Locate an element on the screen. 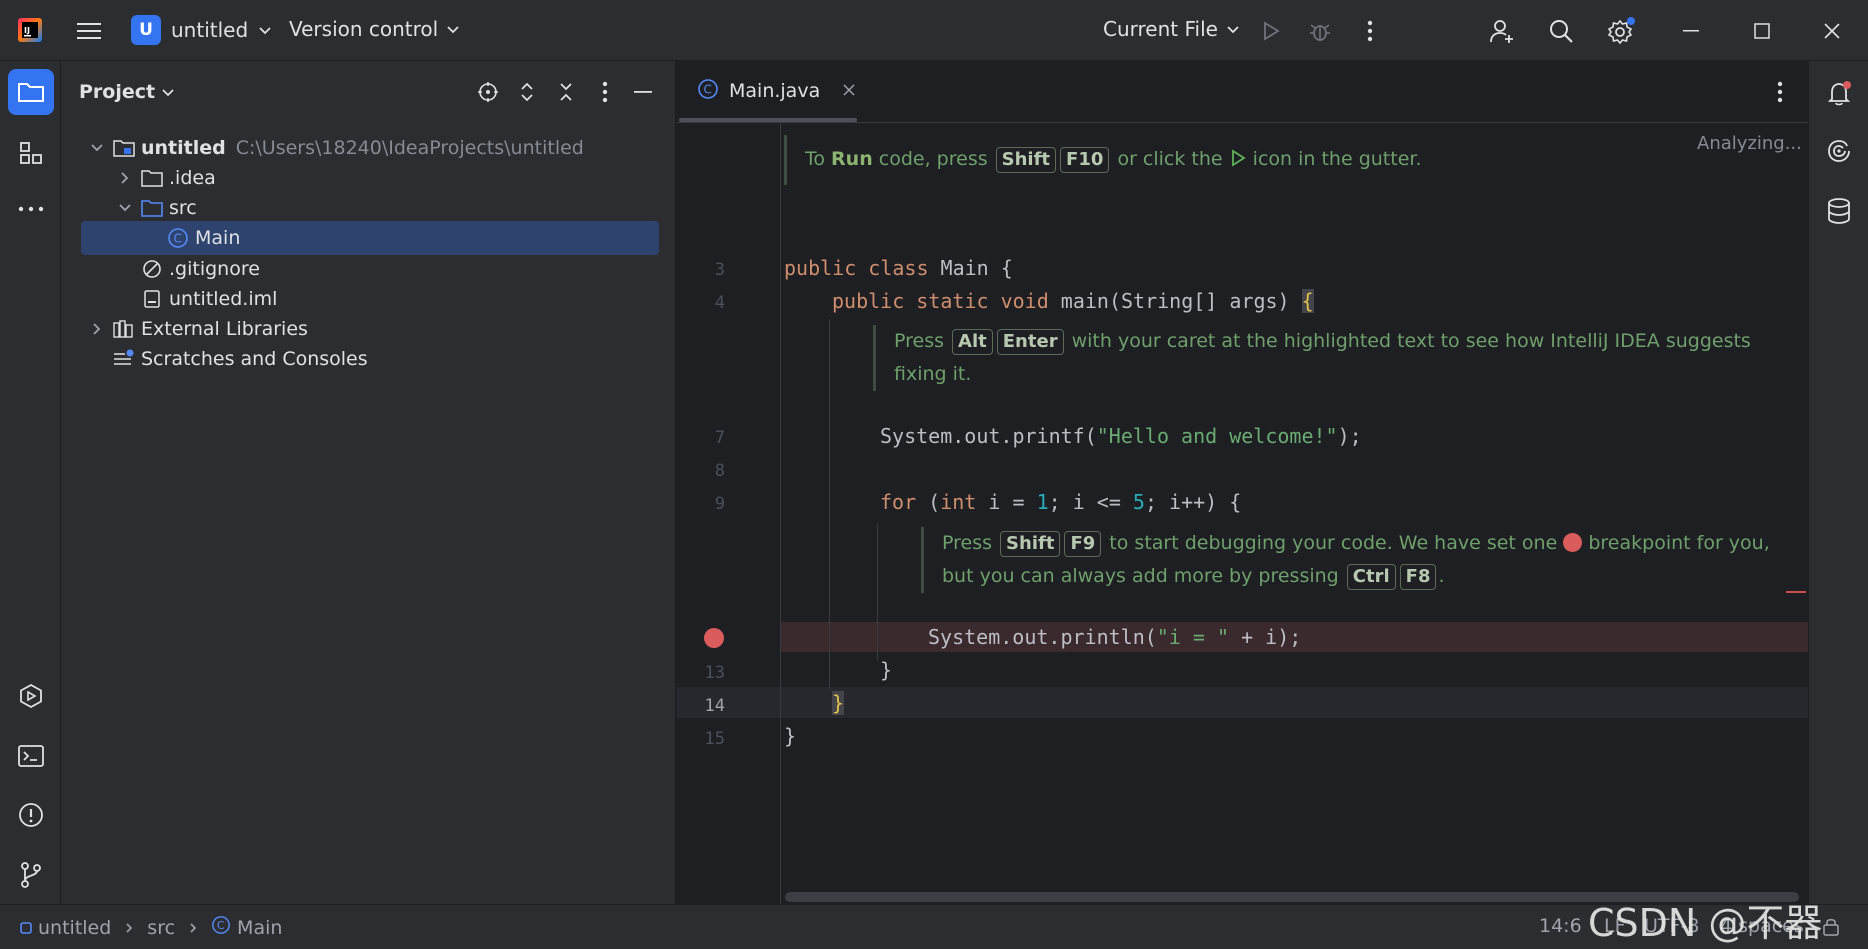 The height and width of the screenshot is (949, 1868). breadcrumb-item: Main is located at coordinates (259, 928).